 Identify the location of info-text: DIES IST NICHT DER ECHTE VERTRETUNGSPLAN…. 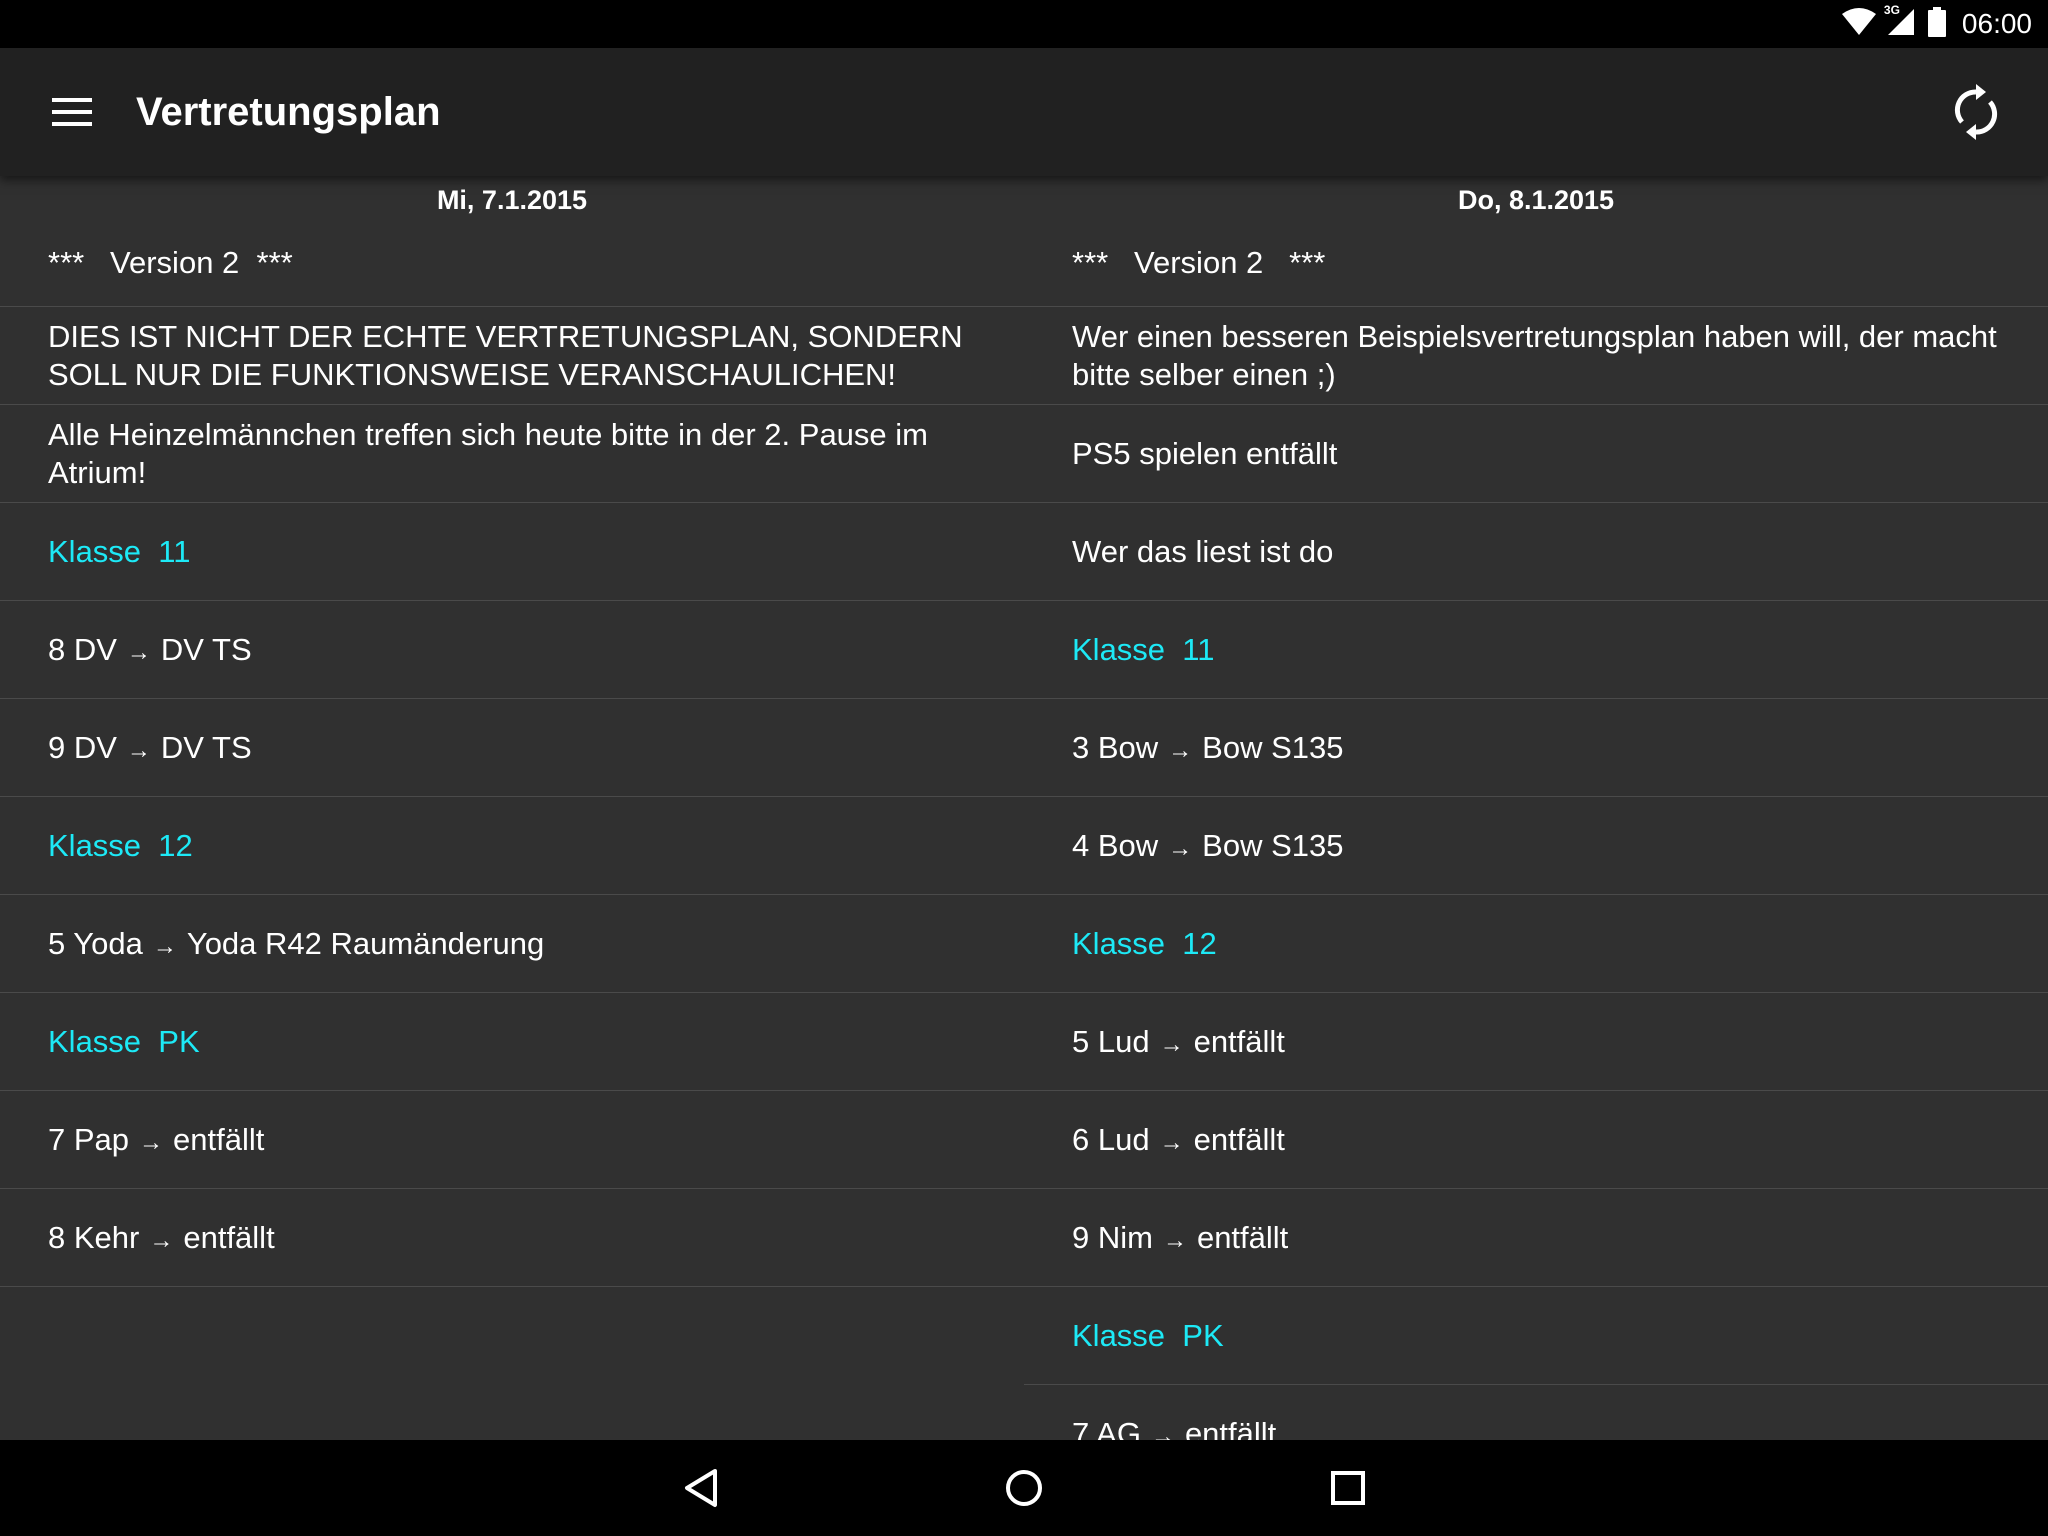
(505, 355).